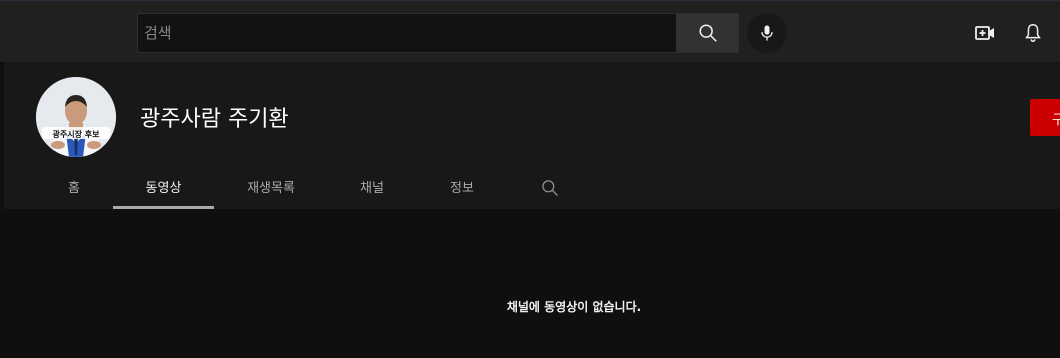  I want to click on mic-icon, so click(767, 33).